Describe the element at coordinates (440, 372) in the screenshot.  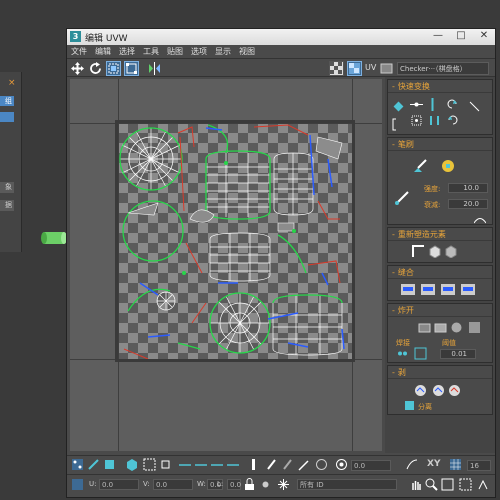
I see `rollout-header: -剥` at that location.